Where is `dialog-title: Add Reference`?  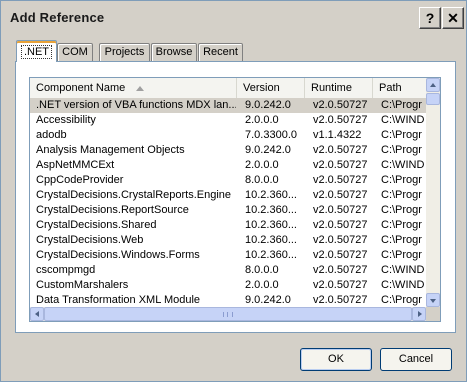
dialog-title: Add Reference is located at coordinates (57, 17).